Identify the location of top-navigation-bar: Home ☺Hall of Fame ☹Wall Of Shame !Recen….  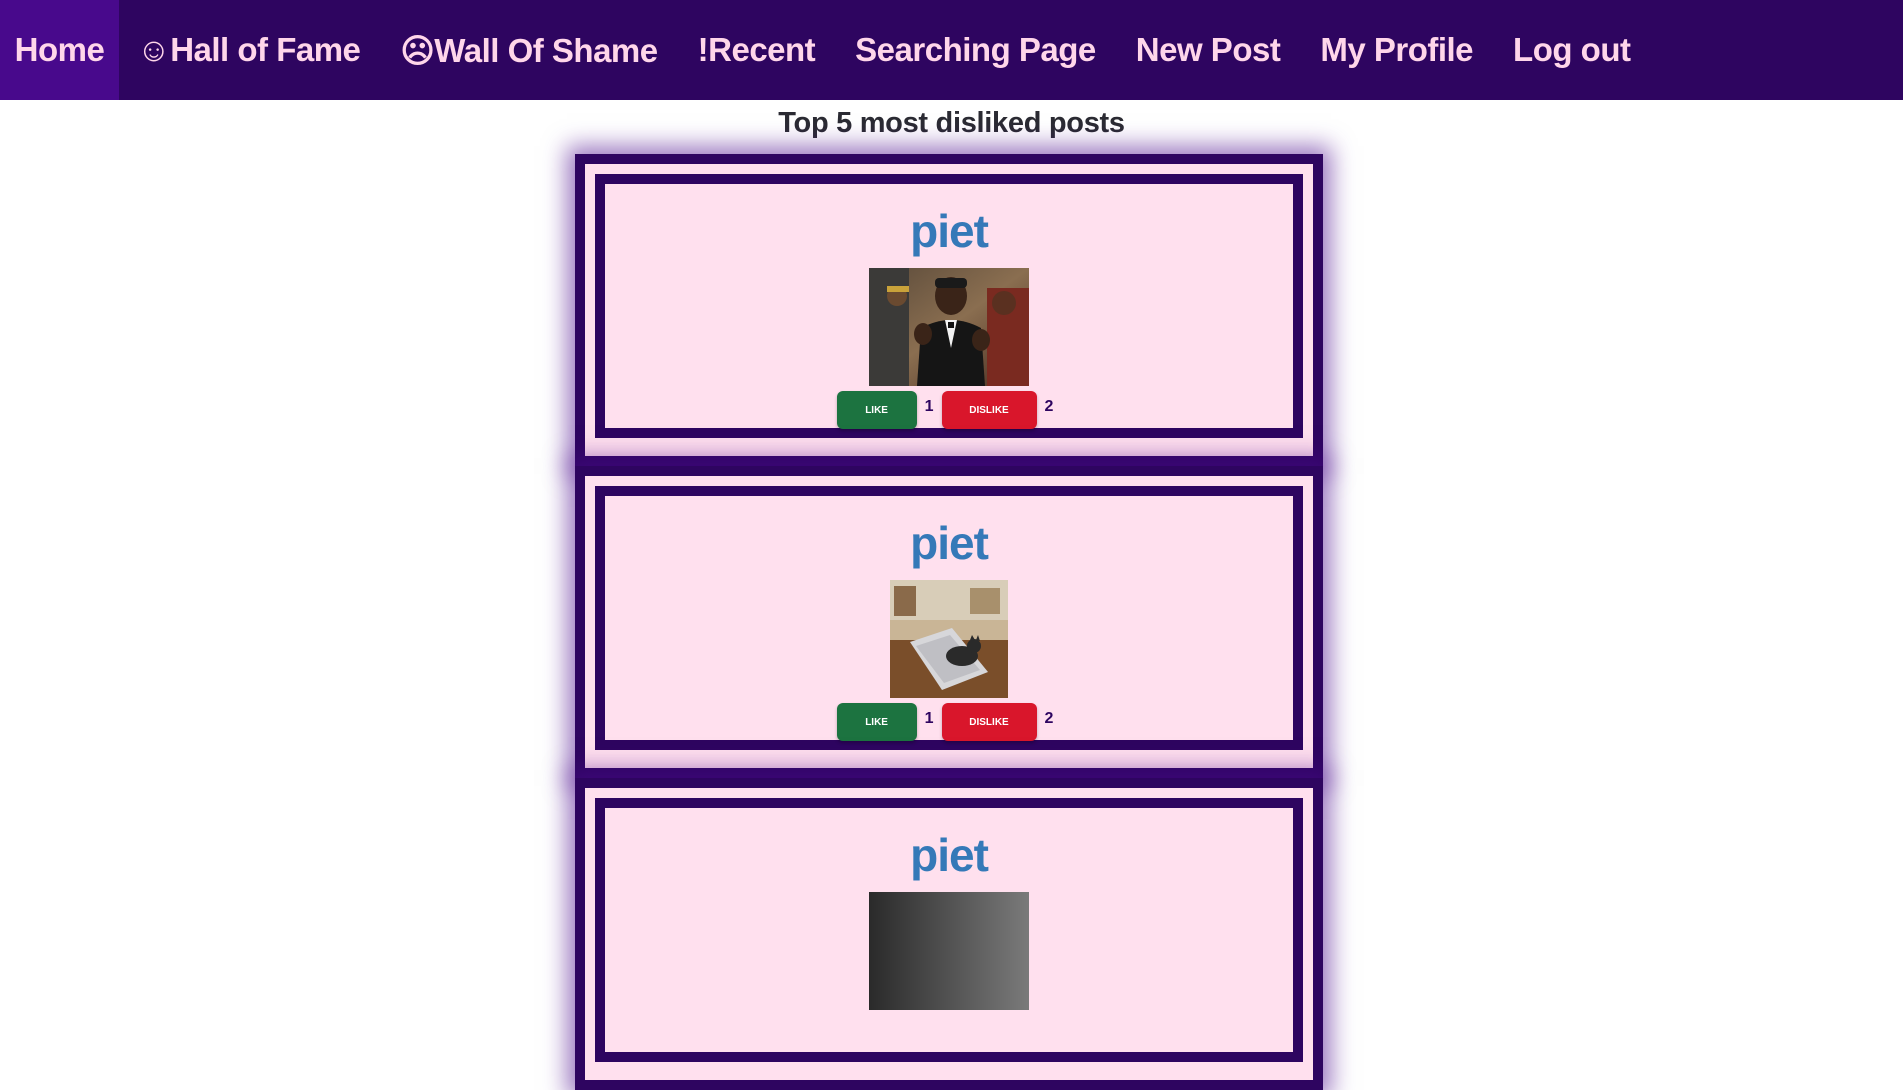
(951, 50).